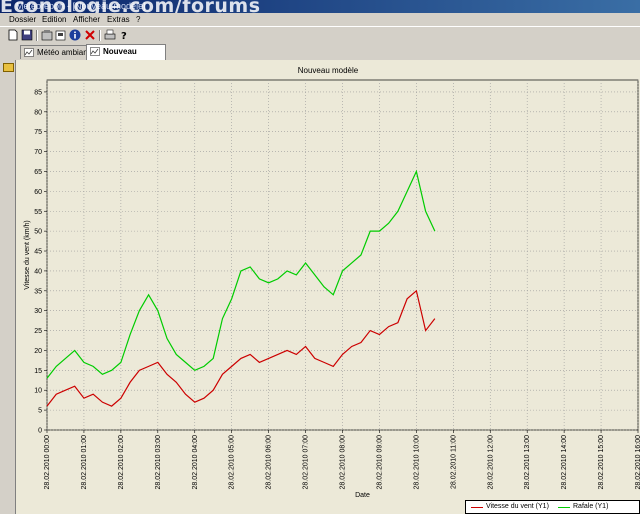 The width and height of the screenshot is (640, 514). What do you see at coordinates (564, 507) in the screenshot?
I see `legend-swatch-rafale` at bounding box center [564, 507].